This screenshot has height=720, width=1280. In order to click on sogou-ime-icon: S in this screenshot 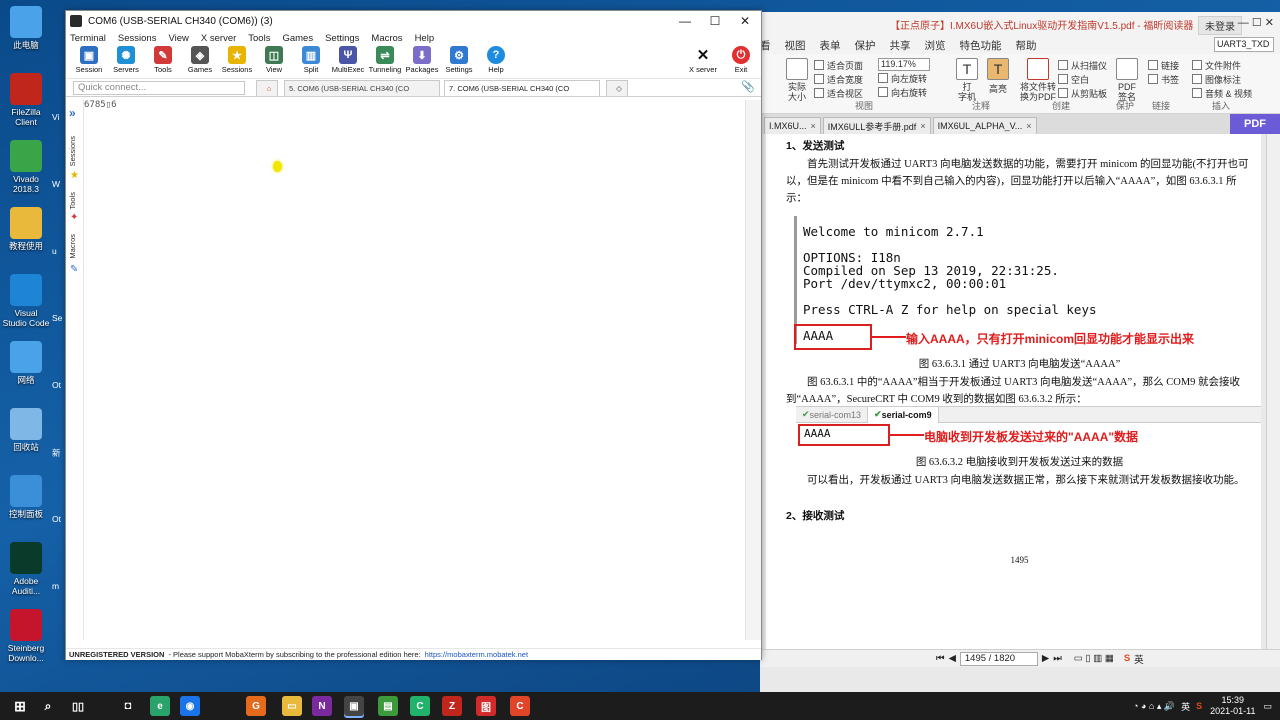, I will do `click(1127, 658)`.